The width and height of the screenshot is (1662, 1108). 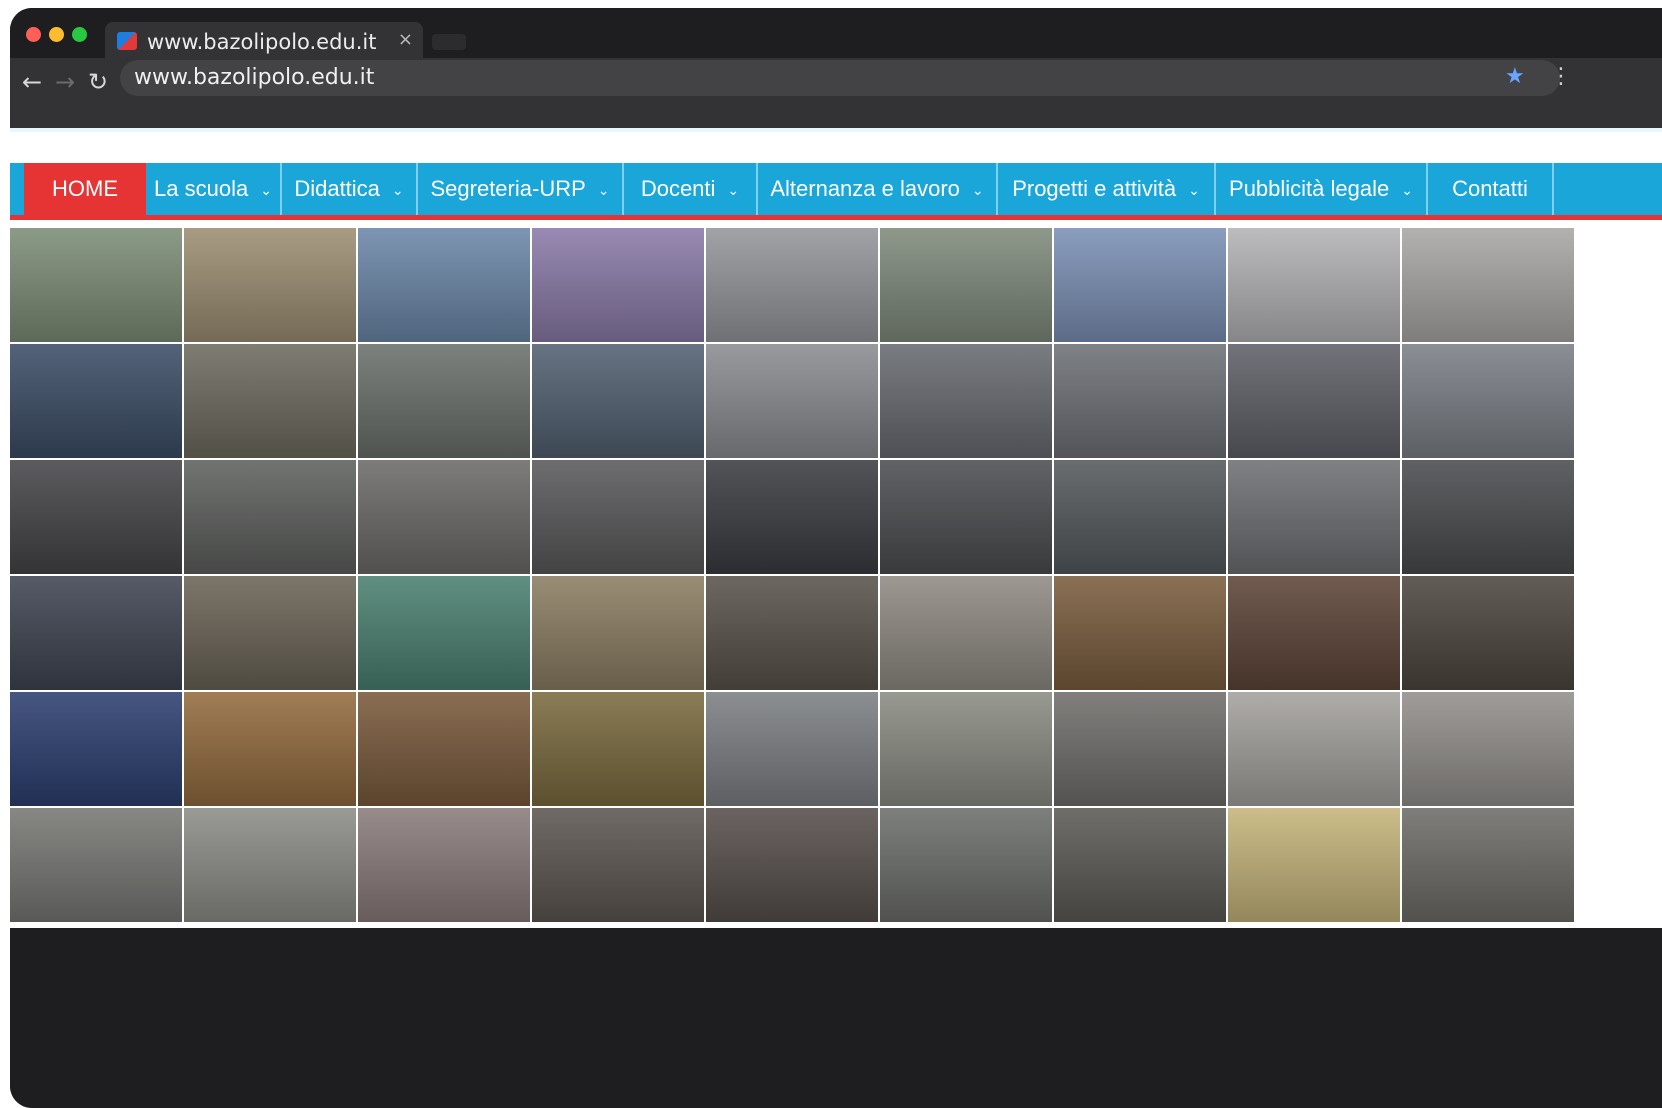 I want to click on nav-item-label: Docenti, so click(x=678, y=188).